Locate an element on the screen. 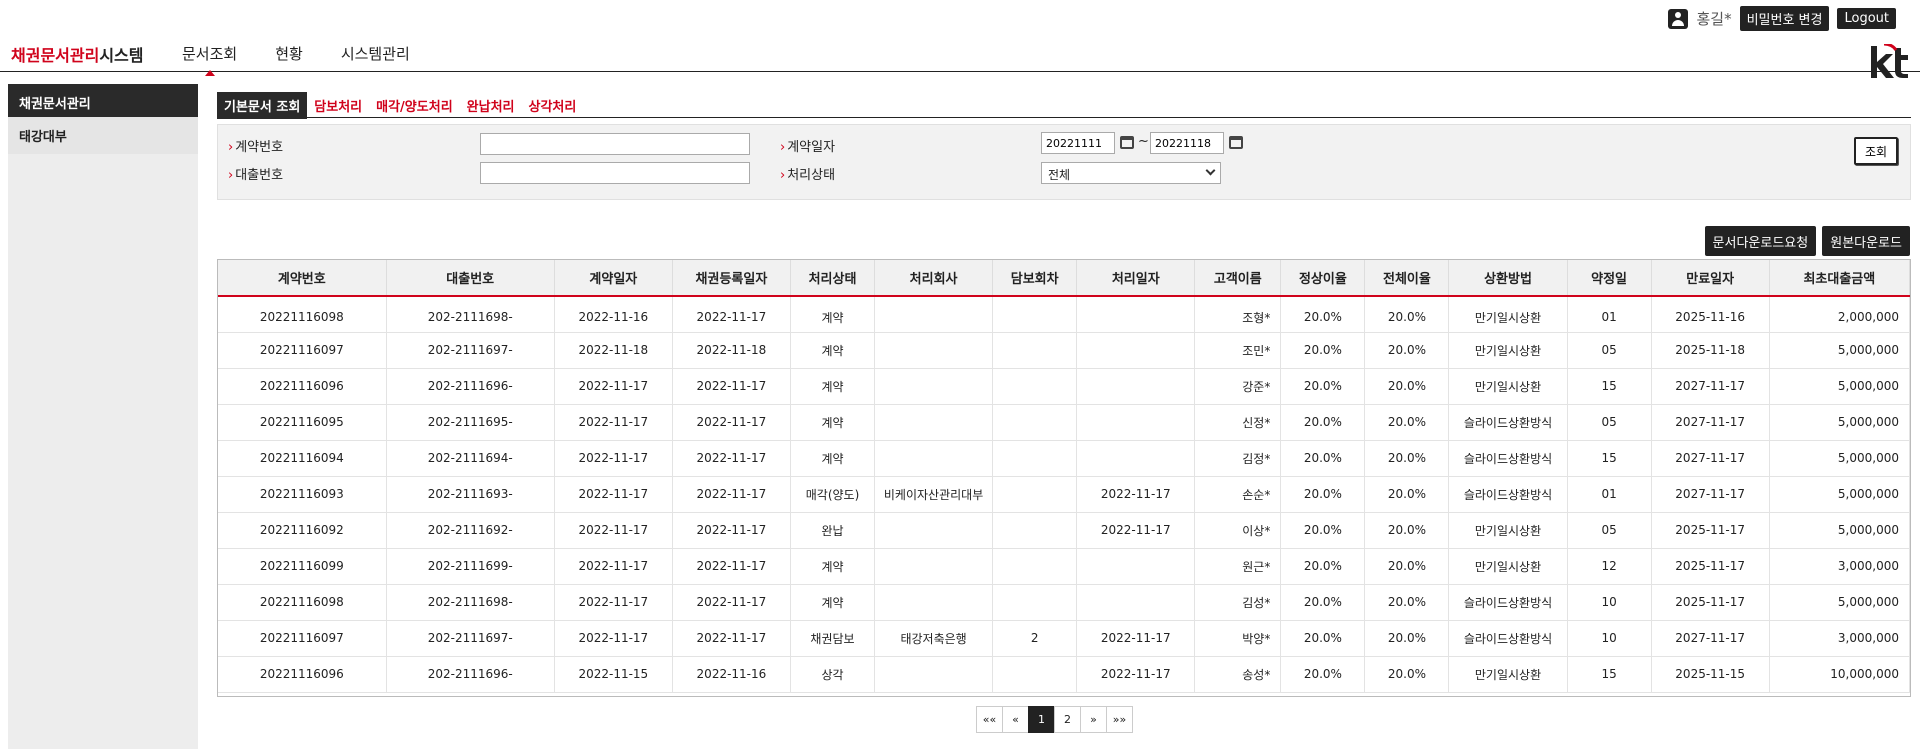 The height and width of the screenshot is (749, 1920). doc-download-request-button: 문서다운로드요청 is located at coordinates (1760, 241).